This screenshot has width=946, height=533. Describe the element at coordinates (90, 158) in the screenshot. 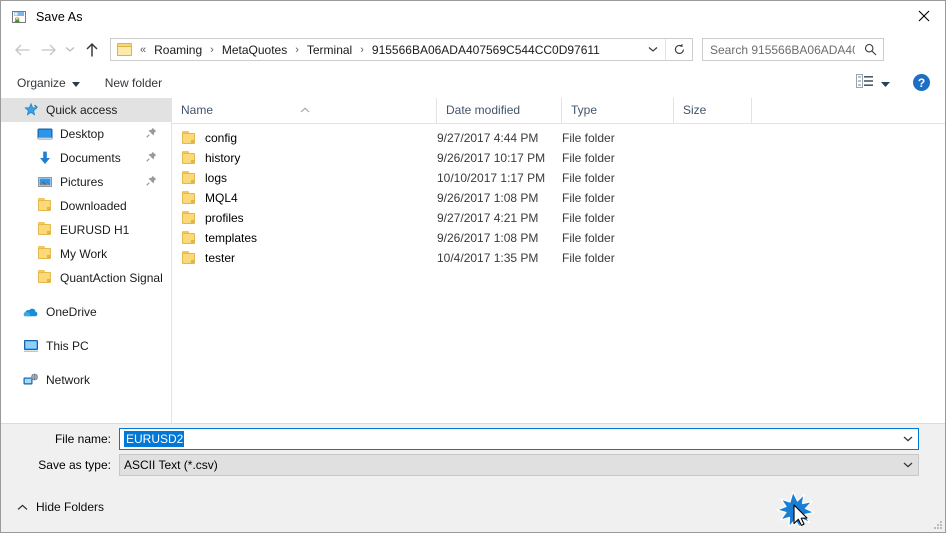

I see `sidebar-item-label: Documents` at that location.